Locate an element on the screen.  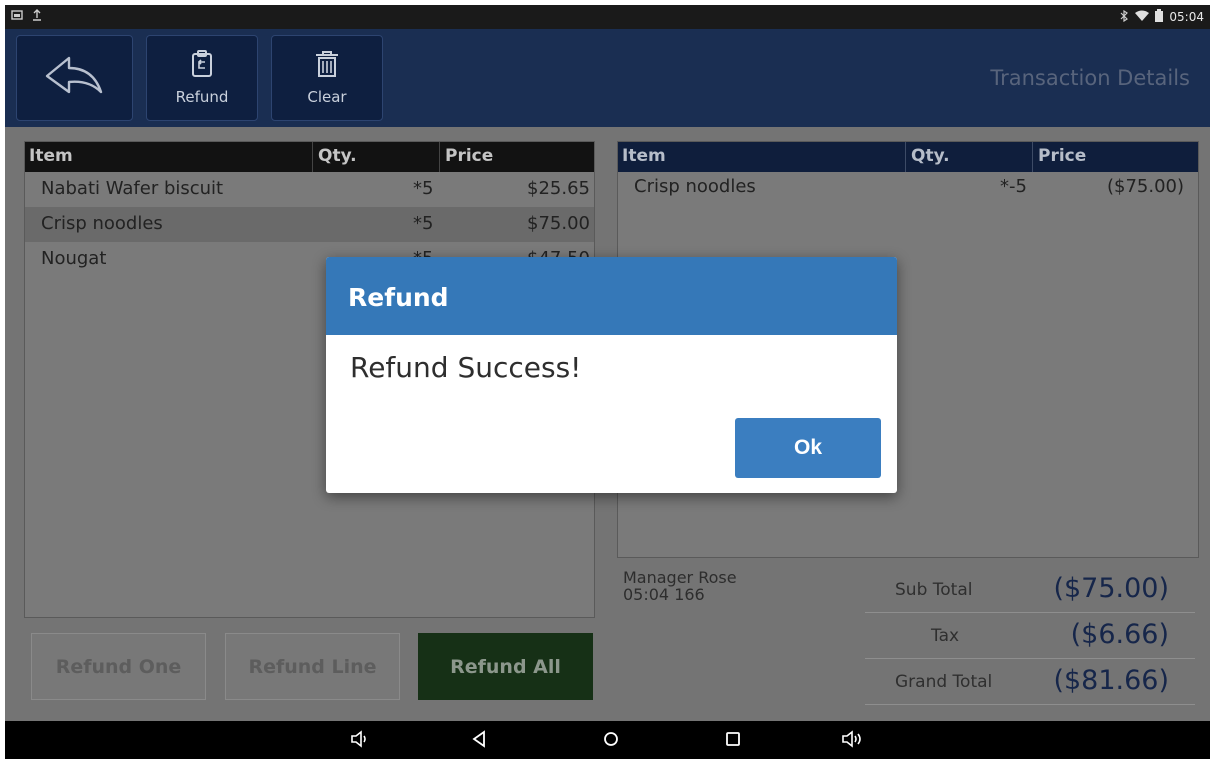
table-row: Crisp noodles *-5 ($75.00) is located at coordinates (908, 188).